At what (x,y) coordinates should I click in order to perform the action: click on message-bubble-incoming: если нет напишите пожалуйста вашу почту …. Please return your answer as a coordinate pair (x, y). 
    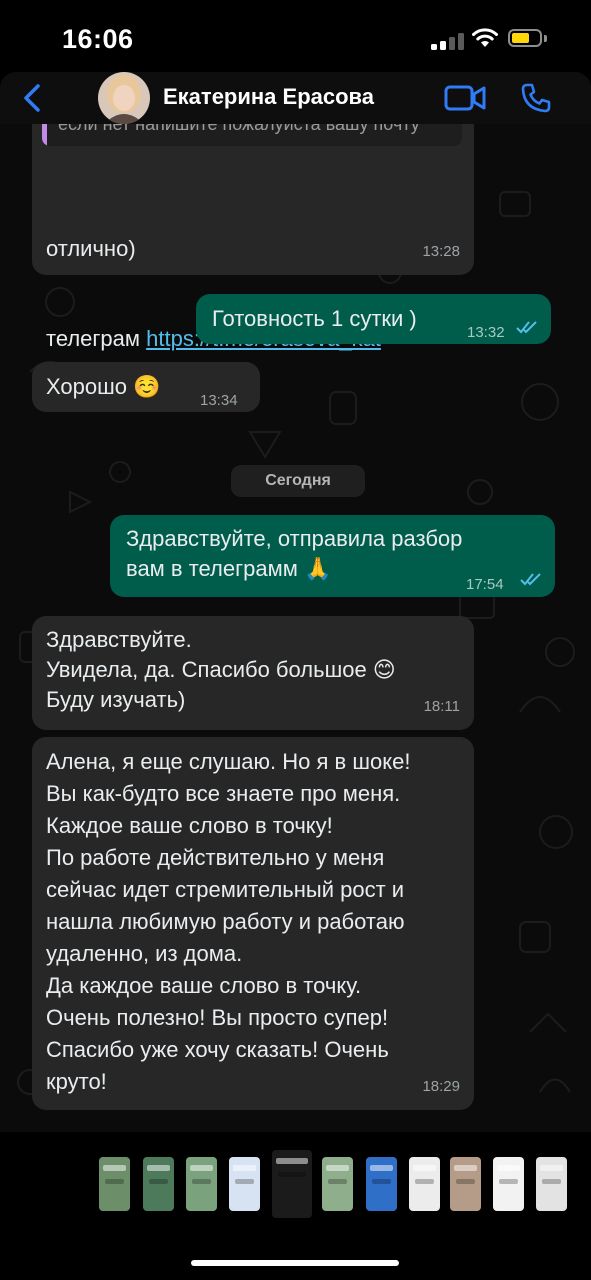
    Looking at the image, I should click on (253, 227).